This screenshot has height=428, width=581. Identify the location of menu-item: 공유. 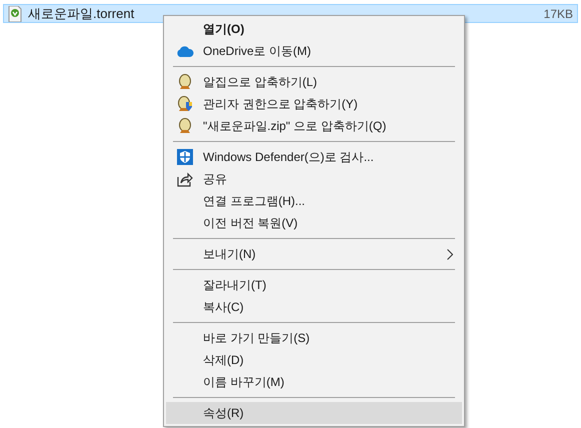
(314, 179).